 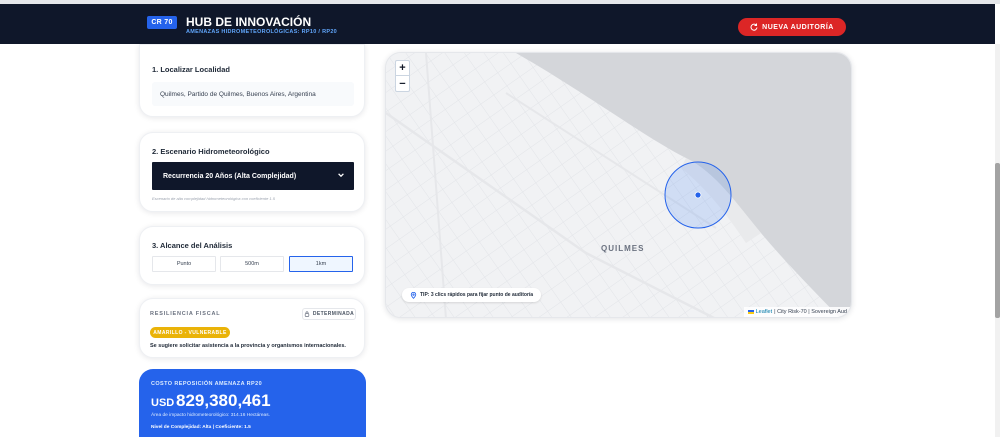 I want to click on audit-point-marker, so click(x=698, y=195).